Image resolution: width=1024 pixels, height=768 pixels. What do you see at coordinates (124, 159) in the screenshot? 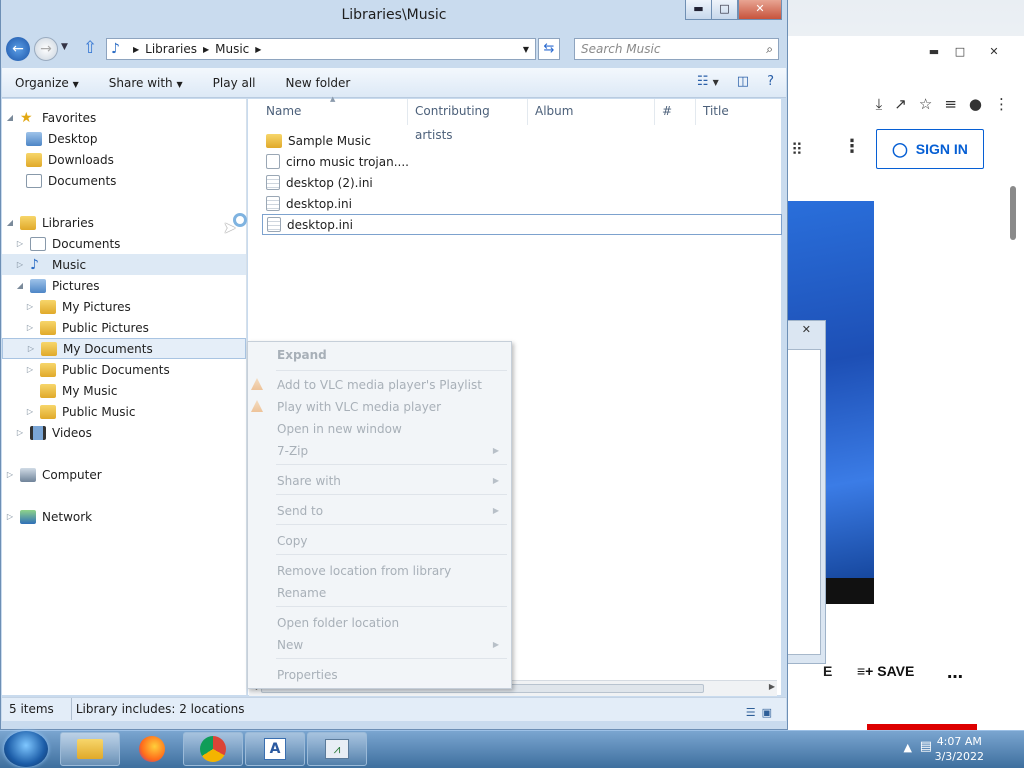
I see `nav-downloads: Downloads` at bounding box center [124, 159].